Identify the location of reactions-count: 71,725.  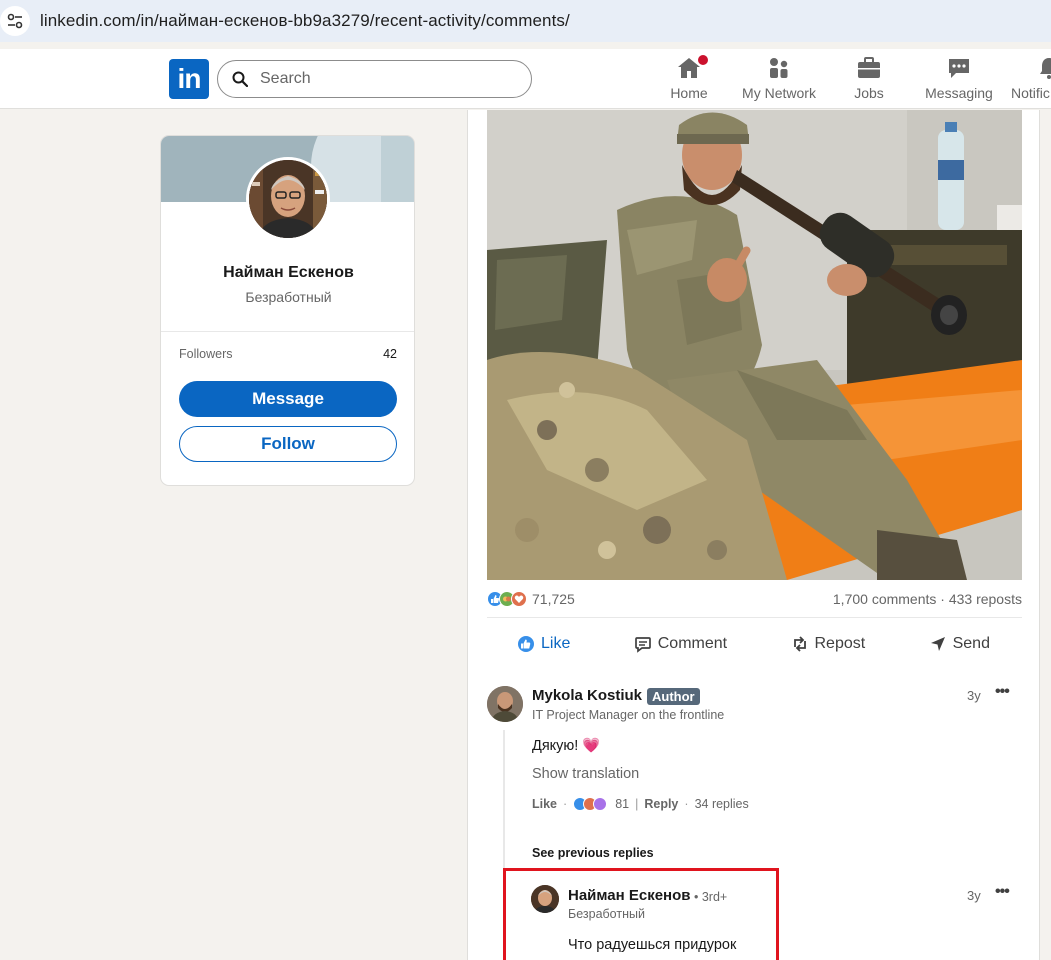
(553, 599).